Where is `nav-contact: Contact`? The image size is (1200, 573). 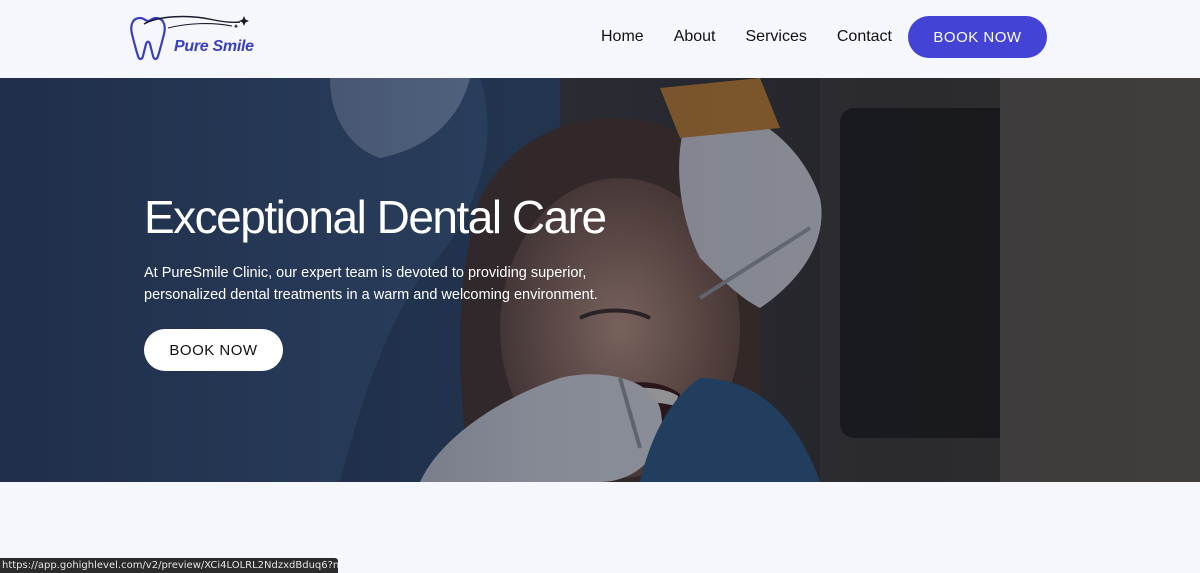
nav-contact: Contact is located at coordinates (864, 37).